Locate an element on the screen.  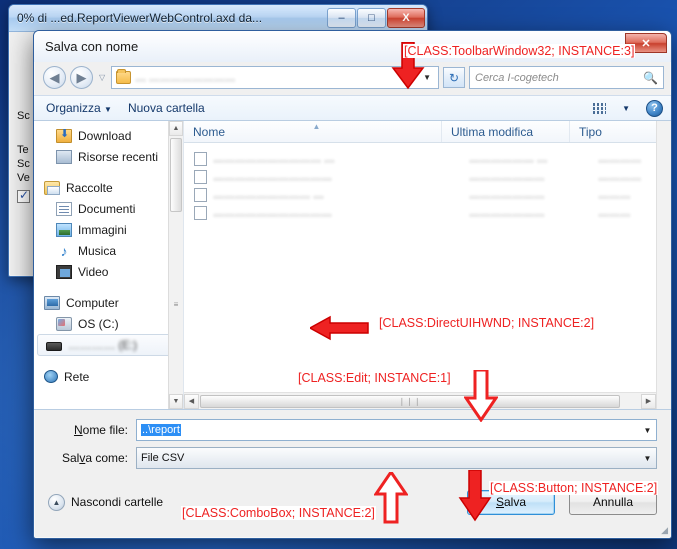
sidebar-item-computer: Computer is located at coordinates (108, 302).